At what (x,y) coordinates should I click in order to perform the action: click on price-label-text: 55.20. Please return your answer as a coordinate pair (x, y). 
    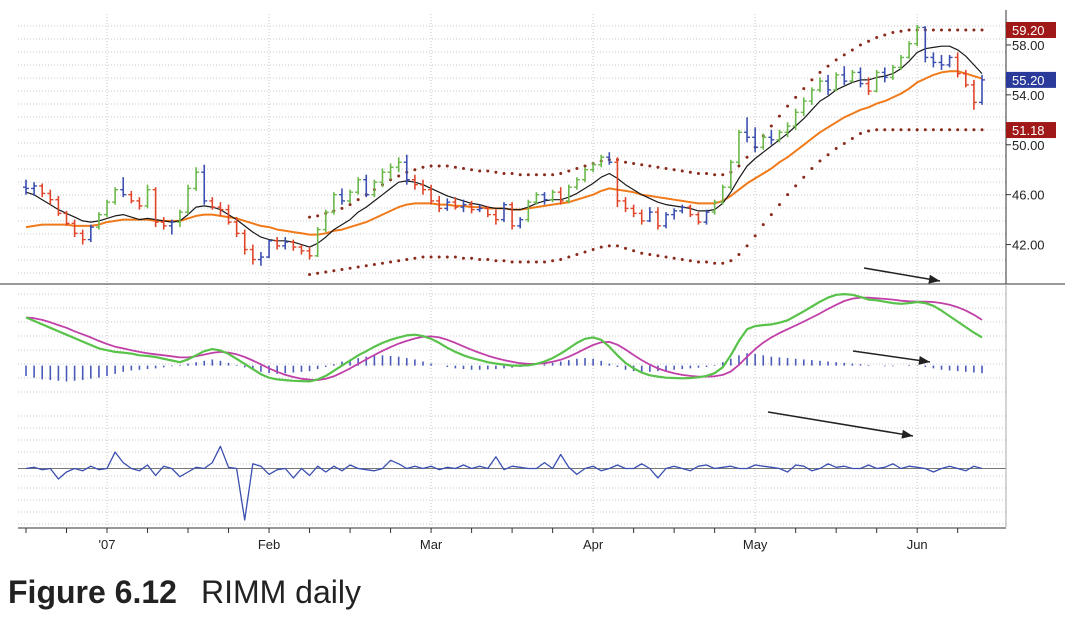
    Looking at the image, I should click on (1028, 80).